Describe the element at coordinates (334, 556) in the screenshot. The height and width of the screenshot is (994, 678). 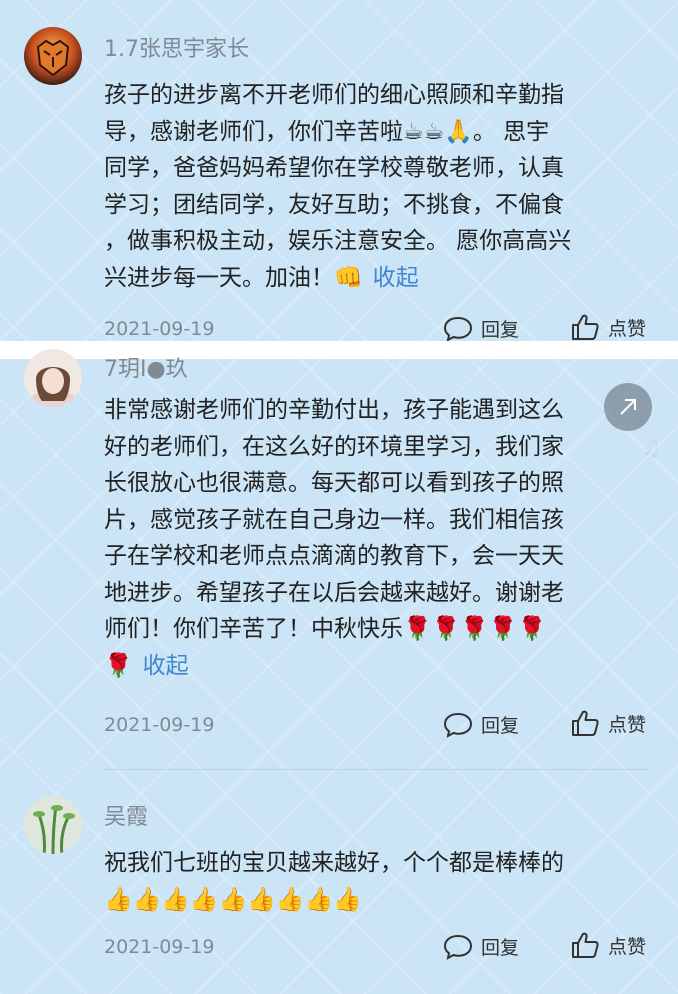
I see `comment-line: 子在学校和老师点点滴滴的教育下，会一天天` at that location.